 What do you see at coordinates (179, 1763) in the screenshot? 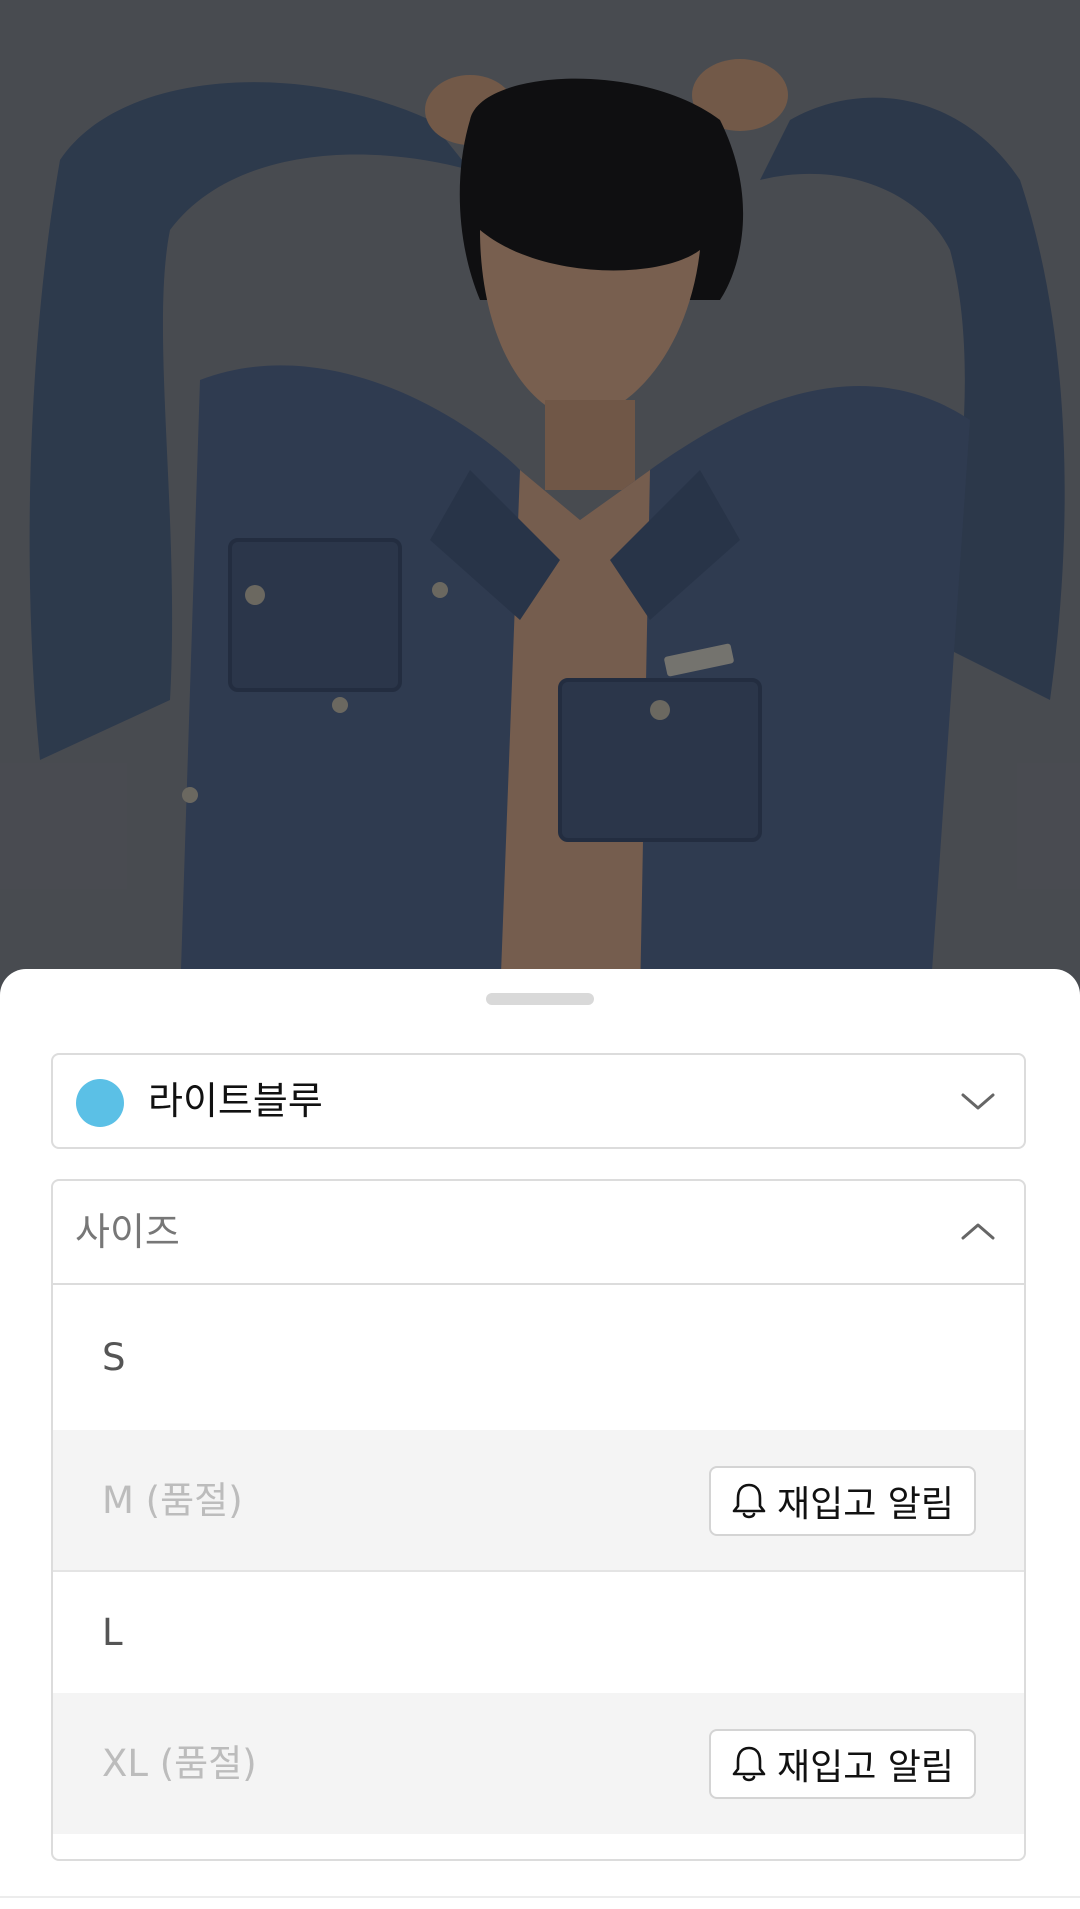
I see `size-option-label: XL (품절)` at bounding box center [179, 1763].